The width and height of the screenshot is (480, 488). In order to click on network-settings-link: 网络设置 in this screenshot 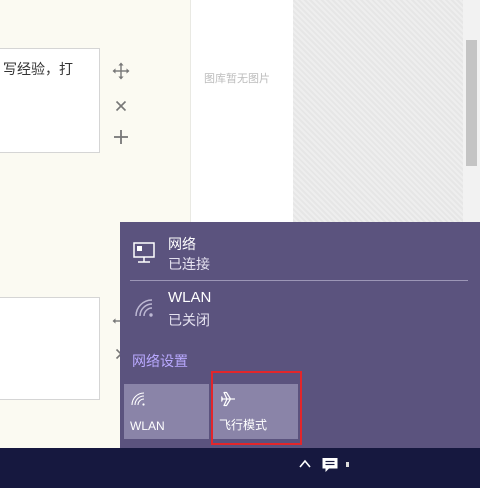, I will do `click(160, 361)`.